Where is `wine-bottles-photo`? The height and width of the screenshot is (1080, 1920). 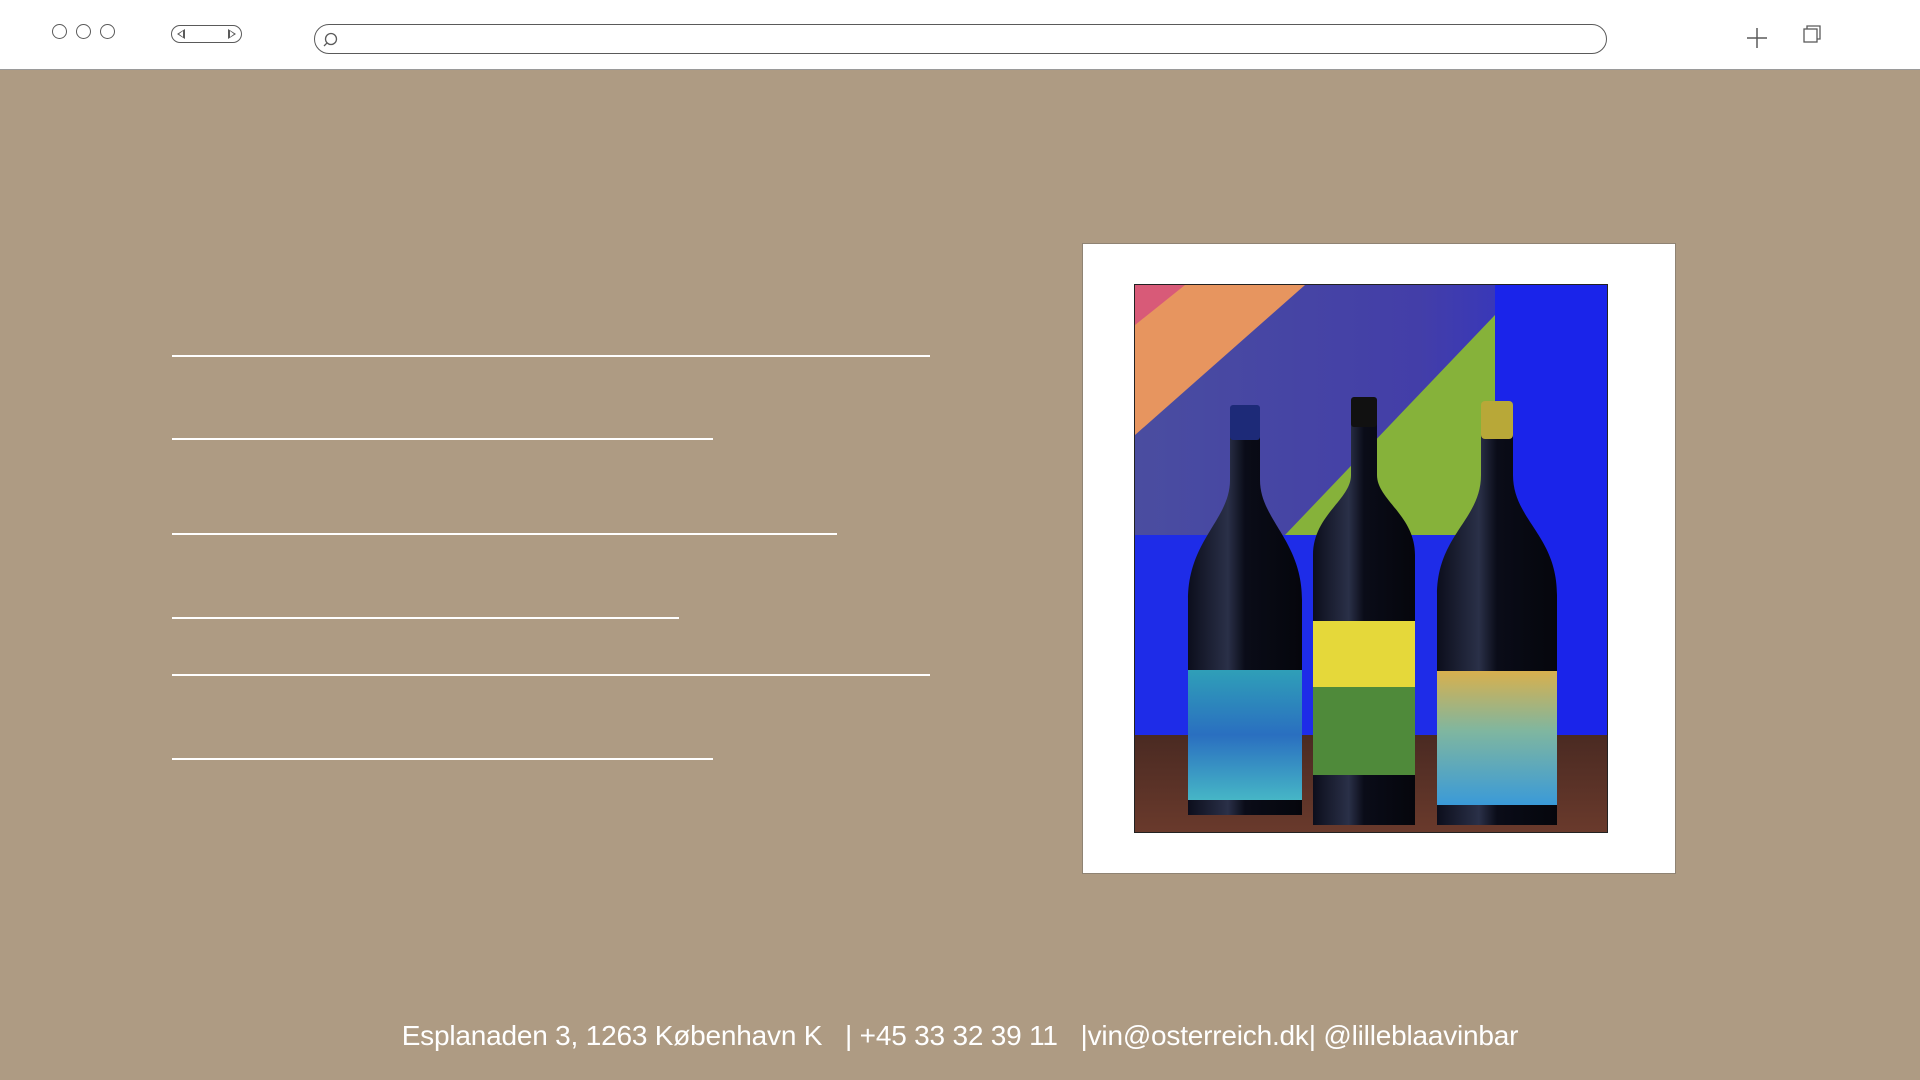 wine-bottles-photo is located at coordinates (1371, 558).